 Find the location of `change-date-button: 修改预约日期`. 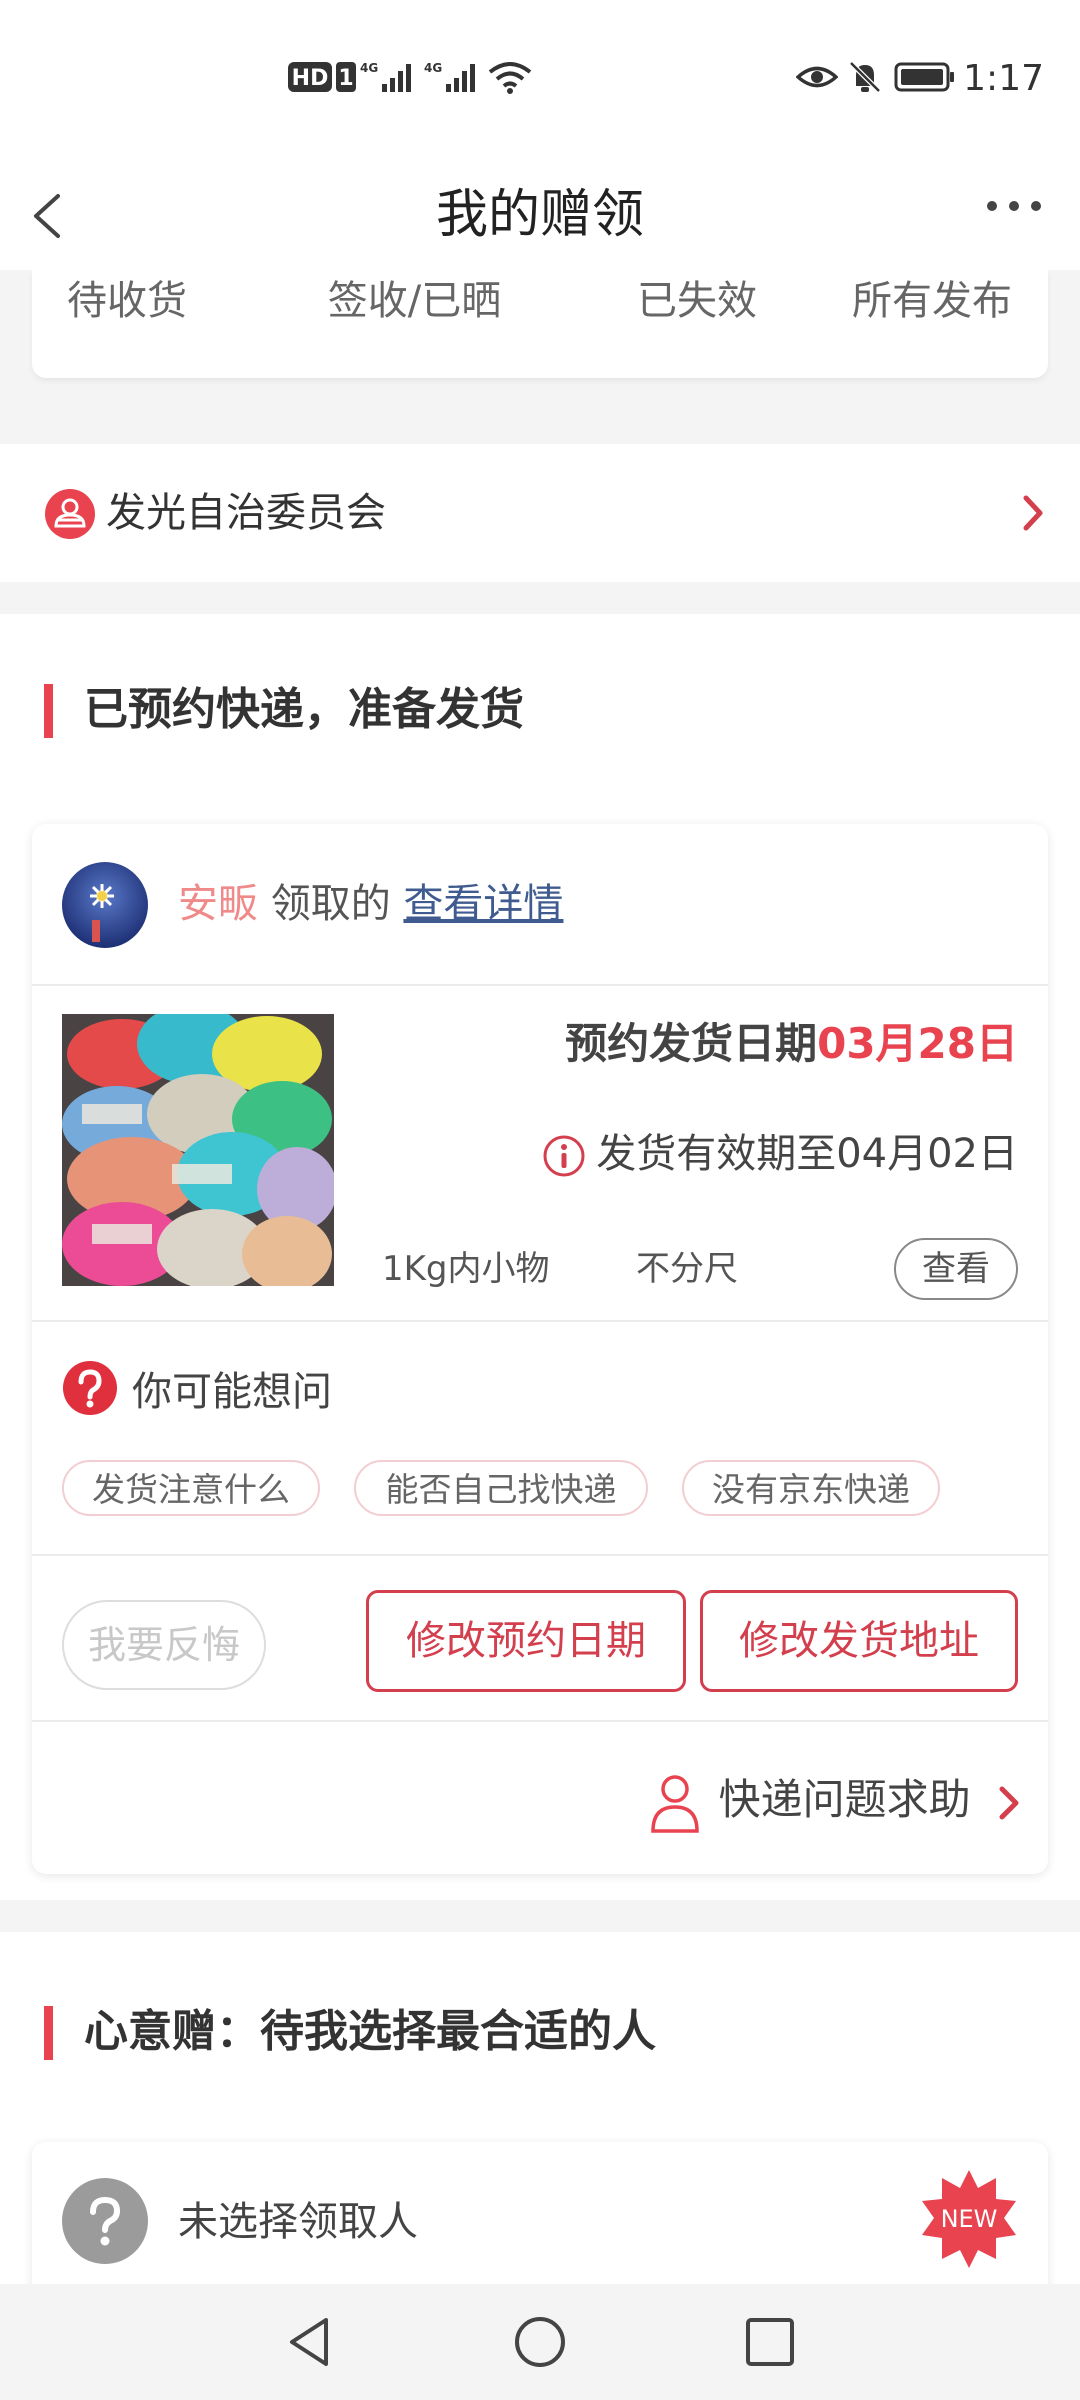

change-date-button: 修改预约日期 is located at coordinates (526, 1641).